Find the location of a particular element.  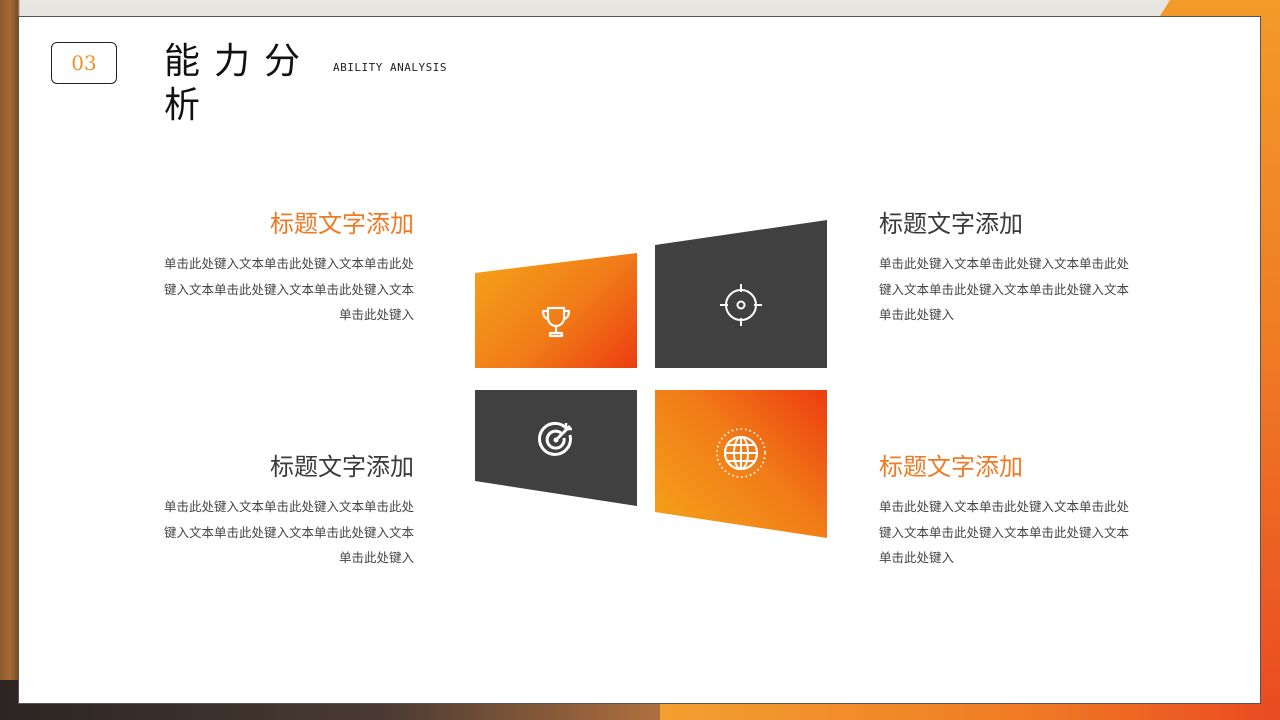

block-title-bottom-left: 标题文字添加 is located at coordinates (342, 467).